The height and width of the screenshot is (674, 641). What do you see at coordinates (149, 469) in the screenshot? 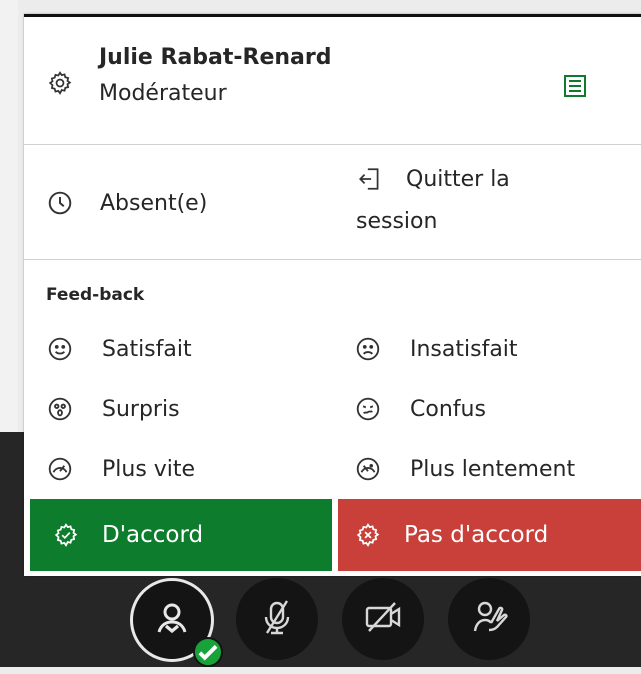
I see `feedback-label: Plus vite` at bounding box center [149, 469].